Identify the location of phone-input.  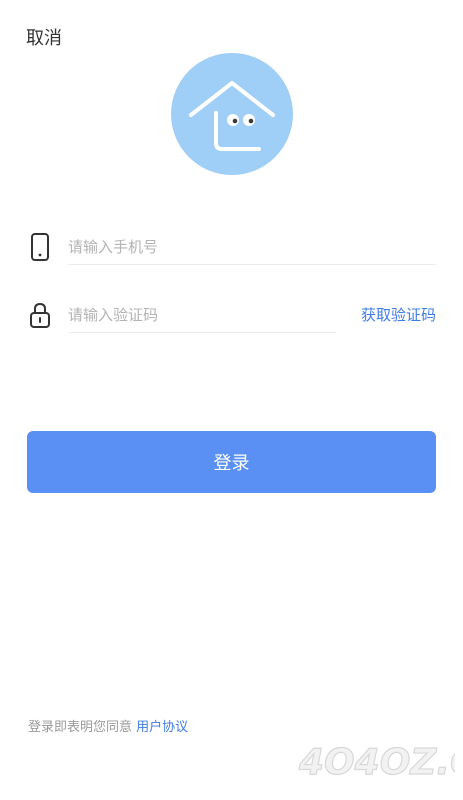
(252, 247).